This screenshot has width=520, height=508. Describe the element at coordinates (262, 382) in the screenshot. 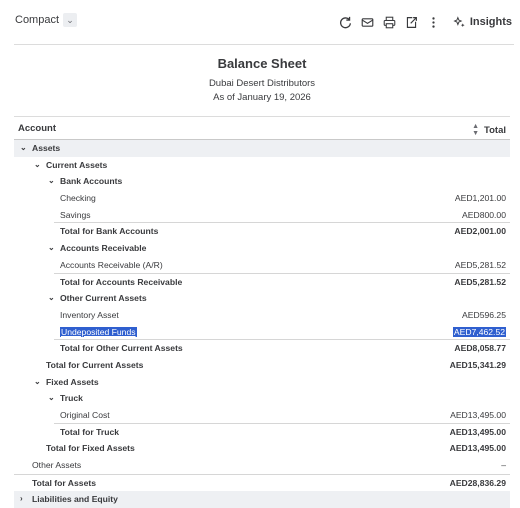

I see `table-row: ⌄ Fixed Assets` at that location.